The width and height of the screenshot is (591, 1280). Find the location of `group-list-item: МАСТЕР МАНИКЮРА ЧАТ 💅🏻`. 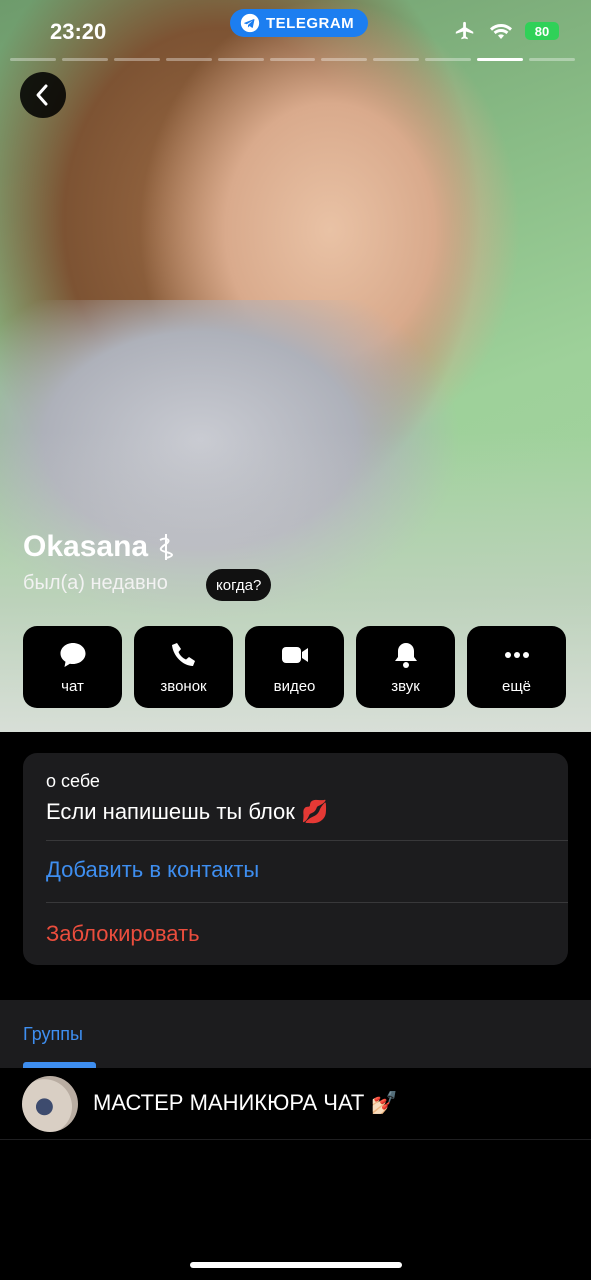

group-list-item: МАСТЕР МАНИКЮРА ЧАТ 💅🏻 is located at coordinates (295, 1104).